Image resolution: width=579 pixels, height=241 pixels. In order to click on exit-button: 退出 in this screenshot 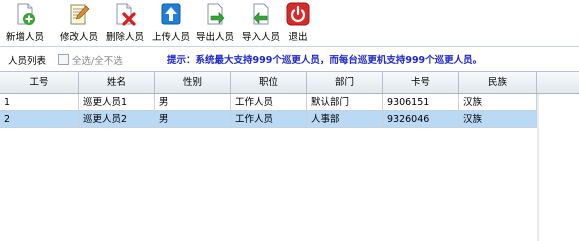, I will do `click(298, 23)`.